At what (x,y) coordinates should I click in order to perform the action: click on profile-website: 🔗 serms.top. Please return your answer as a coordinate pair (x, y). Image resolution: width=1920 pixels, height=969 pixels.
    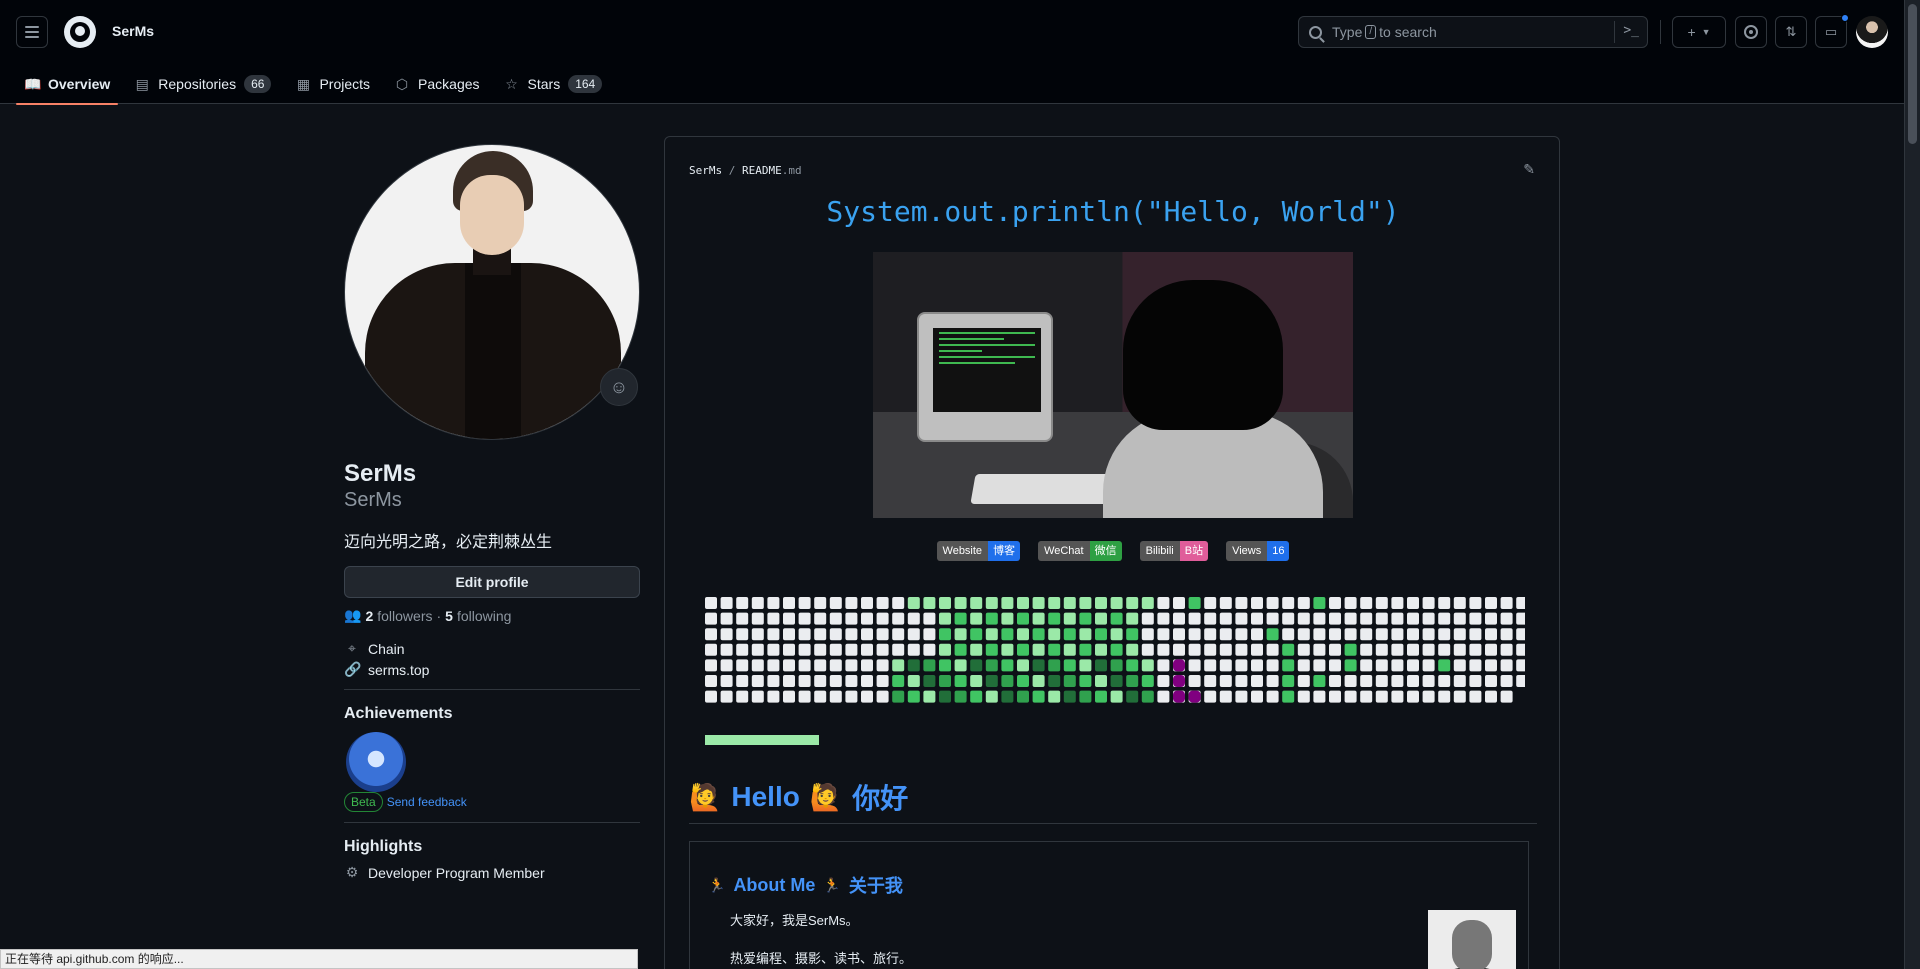
    Looking at the image, I should click on (386, 669).